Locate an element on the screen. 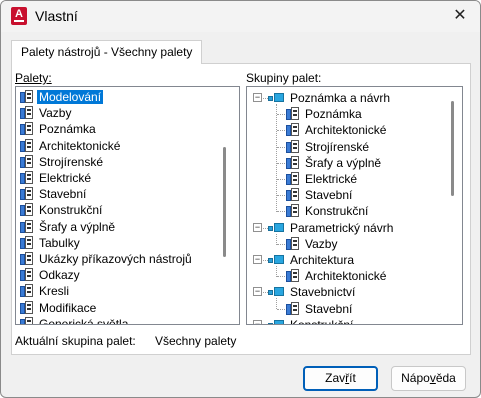  palette-group-node: Stavebnictví is located at coordinates (312, 292).